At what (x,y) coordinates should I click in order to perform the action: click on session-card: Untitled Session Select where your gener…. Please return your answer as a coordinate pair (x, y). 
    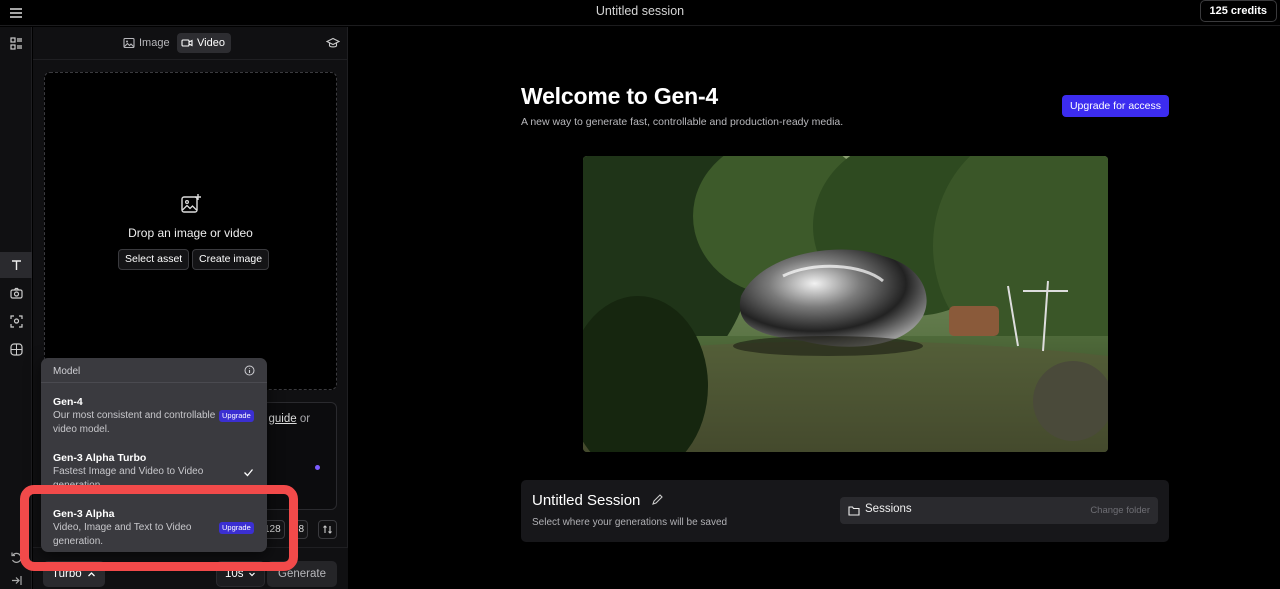
    Looking at the image, I should click on (845, 511).